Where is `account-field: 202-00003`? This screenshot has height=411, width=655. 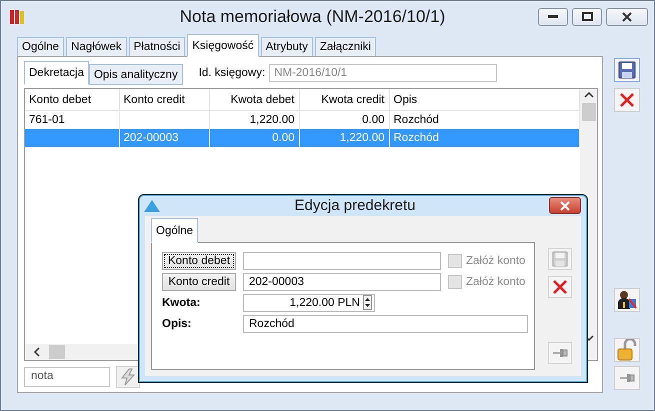 account-field: 202-00003 is located at coordinates (342, 281).